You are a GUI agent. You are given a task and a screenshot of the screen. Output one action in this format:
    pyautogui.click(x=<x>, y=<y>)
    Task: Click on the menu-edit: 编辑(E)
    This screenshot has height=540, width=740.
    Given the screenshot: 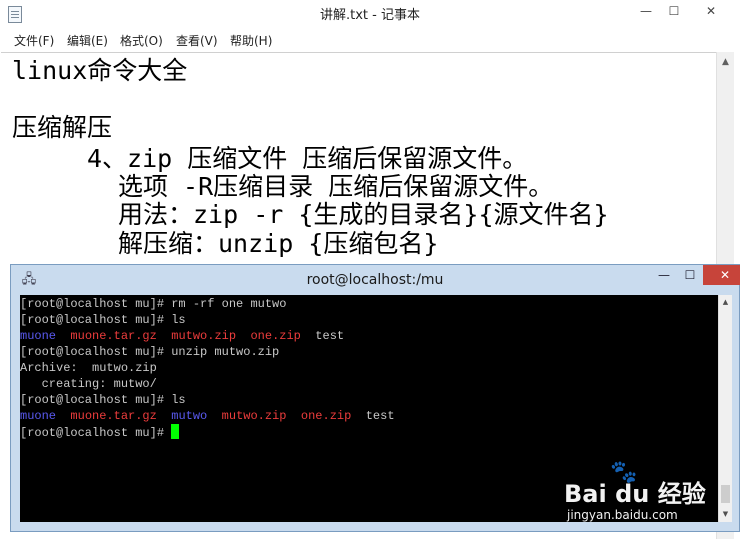 What is the action you would take?
    pyautogui.click(x=87, y=41)
    